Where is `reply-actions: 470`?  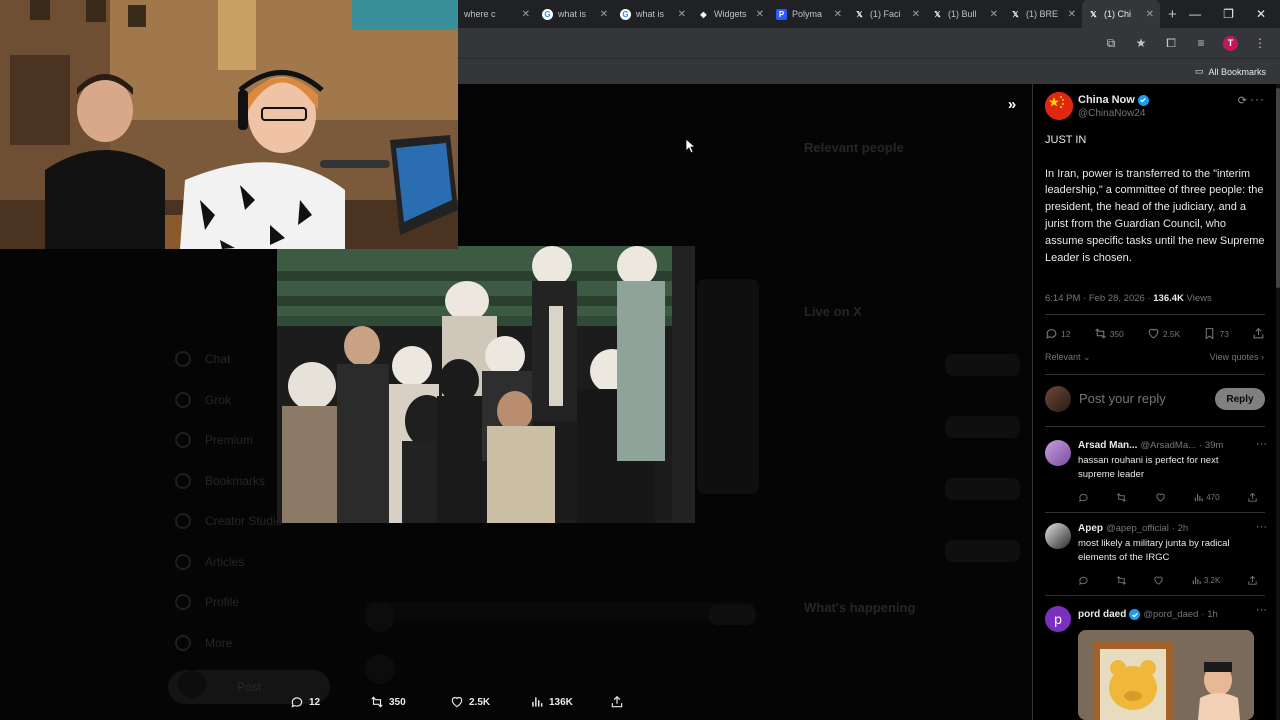 reply-actions: 470 is located at coordinates (1168, 497).